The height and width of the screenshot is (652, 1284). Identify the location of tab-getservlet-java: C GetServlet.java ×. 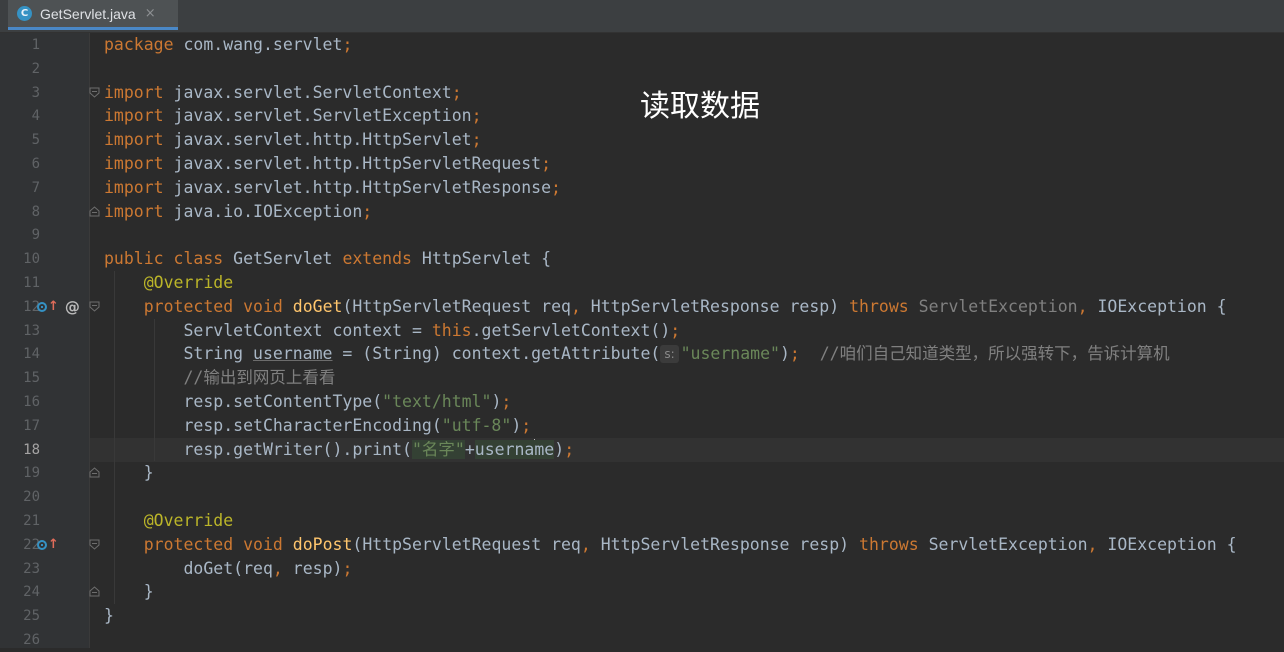
(93, 15).